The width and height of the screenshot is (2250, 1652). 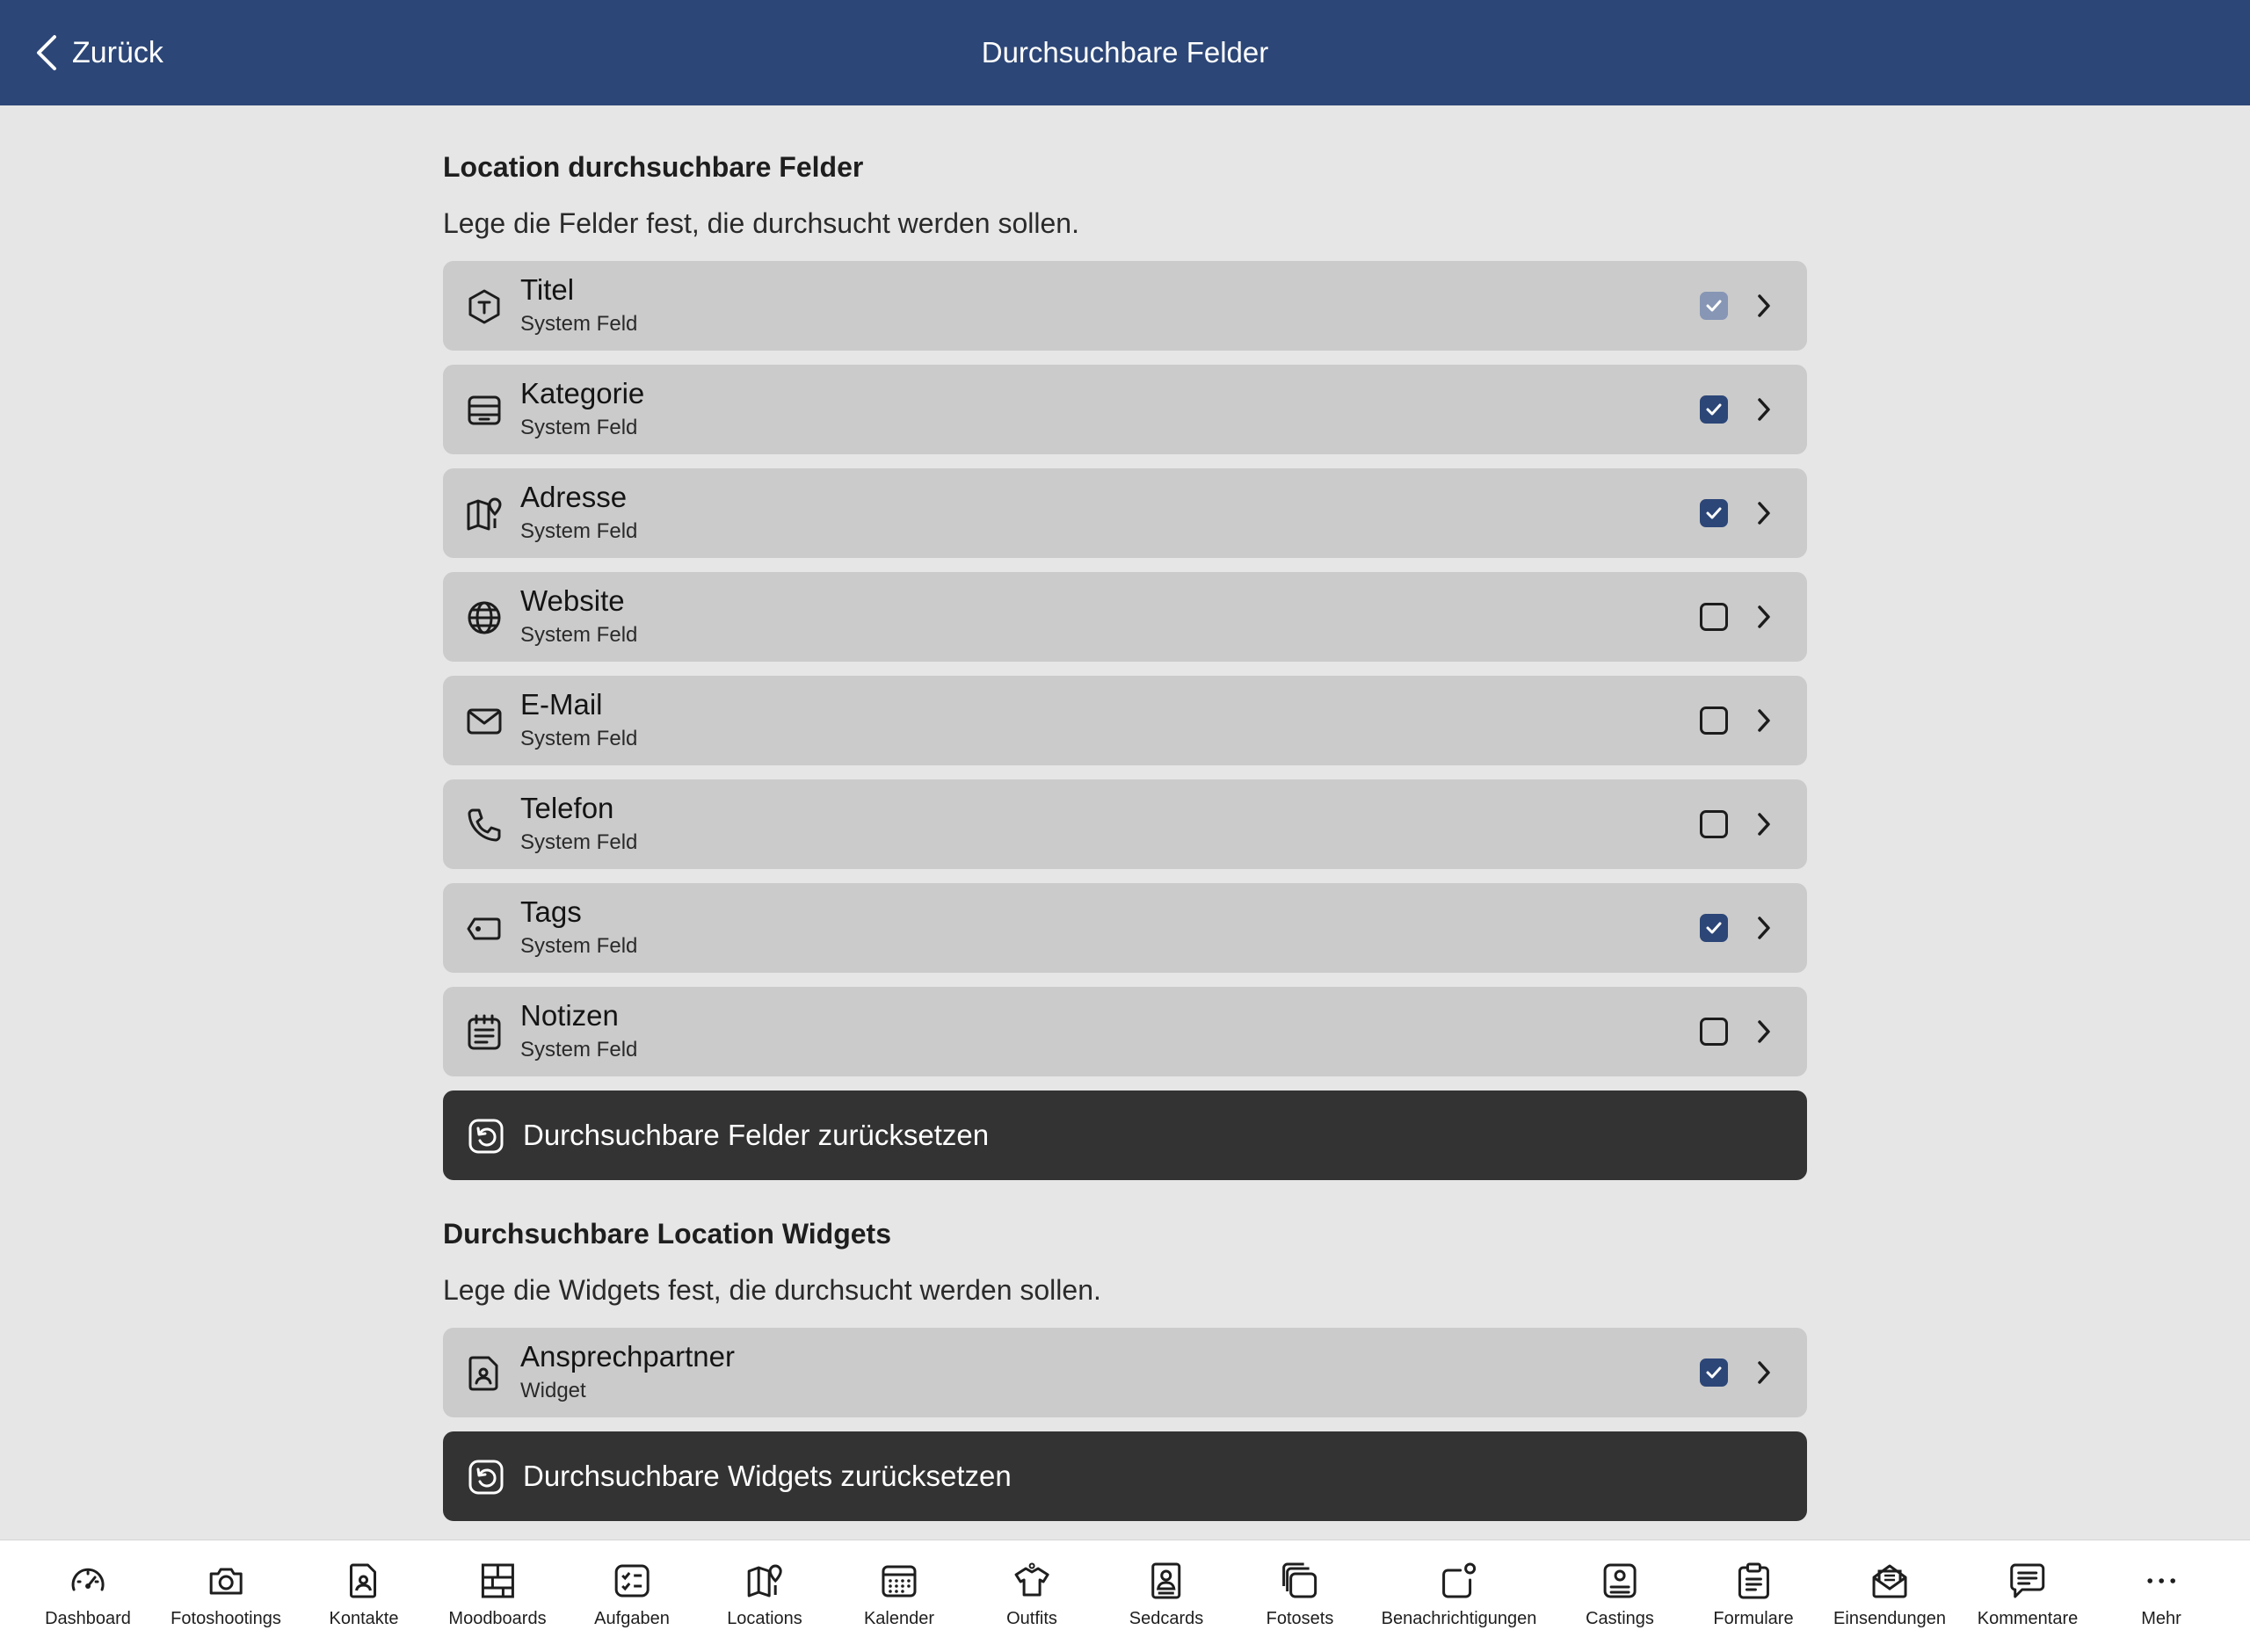 I want to click on tab-formulare: Formulare, so click(x=1753, y=1596).